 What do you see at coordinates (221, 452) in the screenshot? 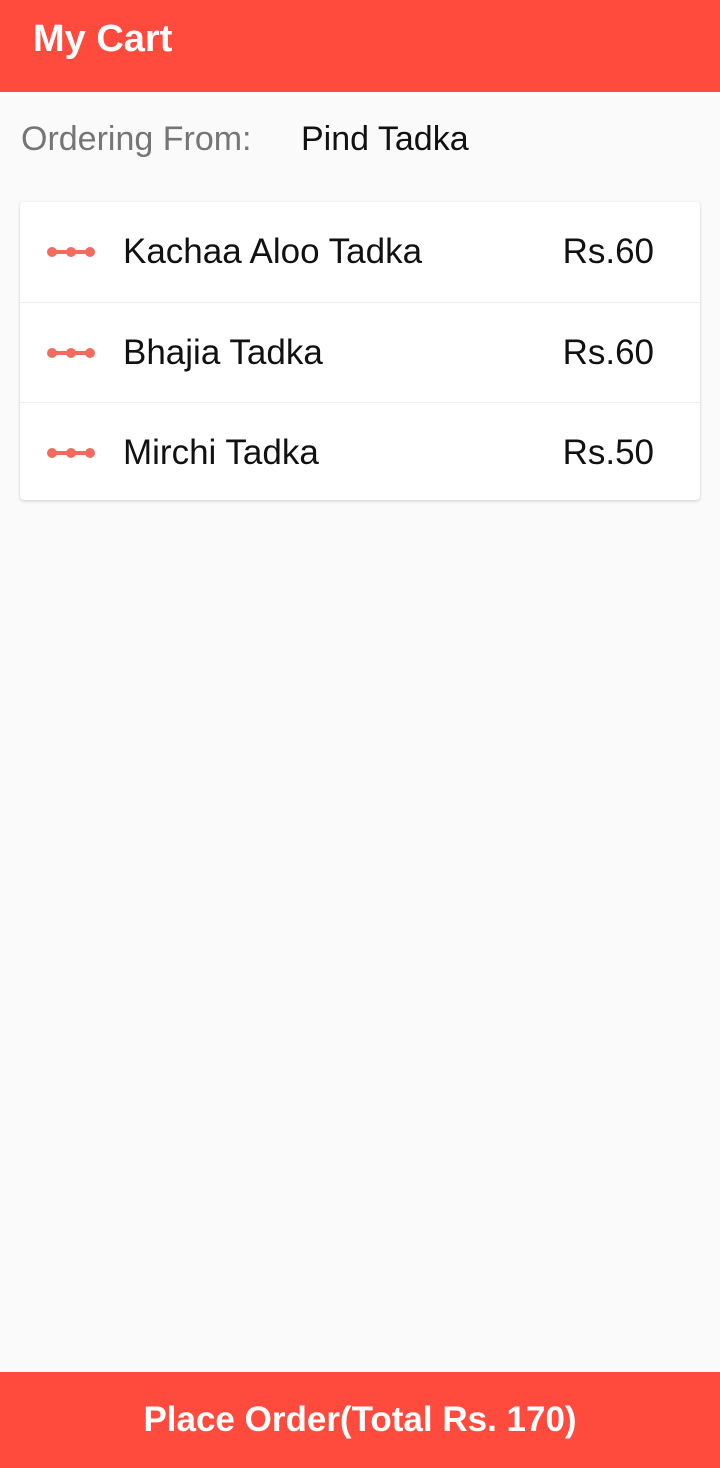
I see `cart-item-name: Mirchi Tadka` at bounding box center [221, 452].